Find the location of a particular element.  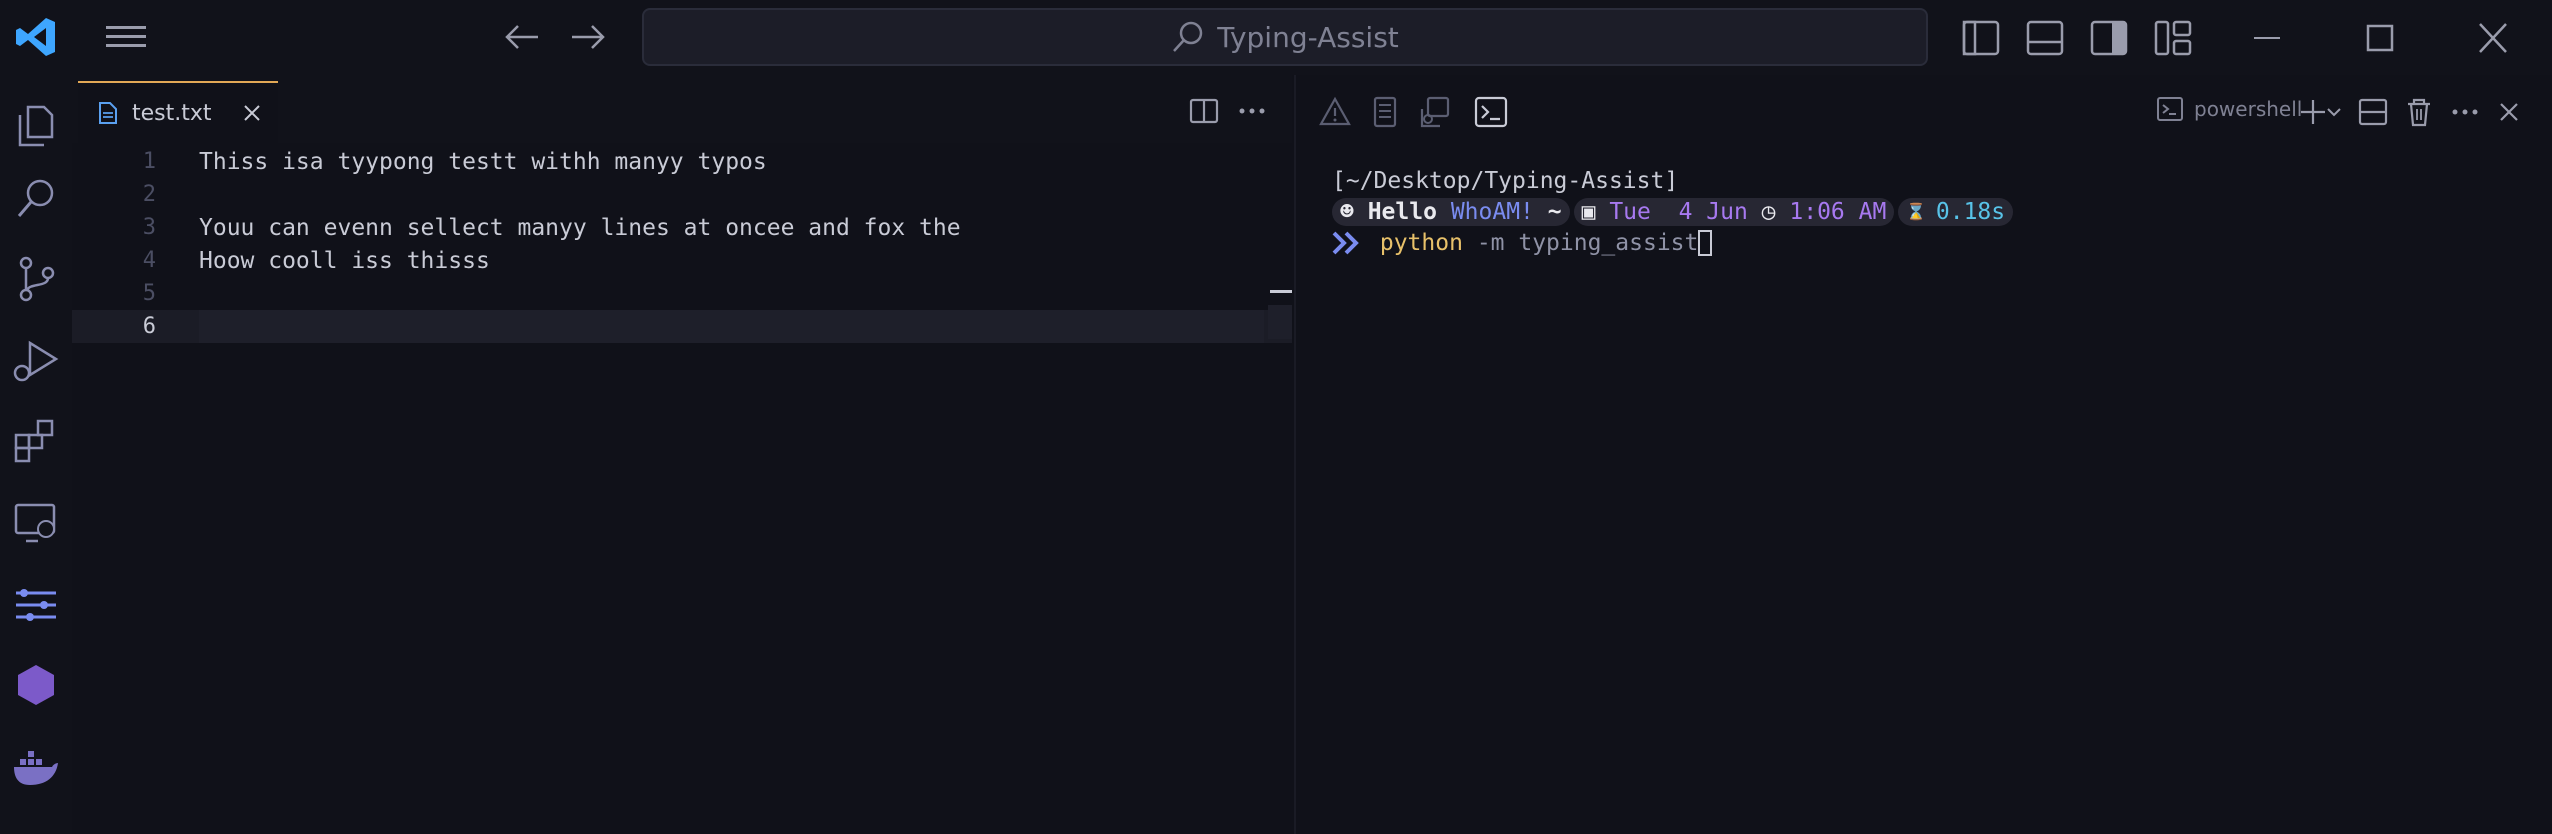

line-number: 5 is located at coordinates (149, 293).